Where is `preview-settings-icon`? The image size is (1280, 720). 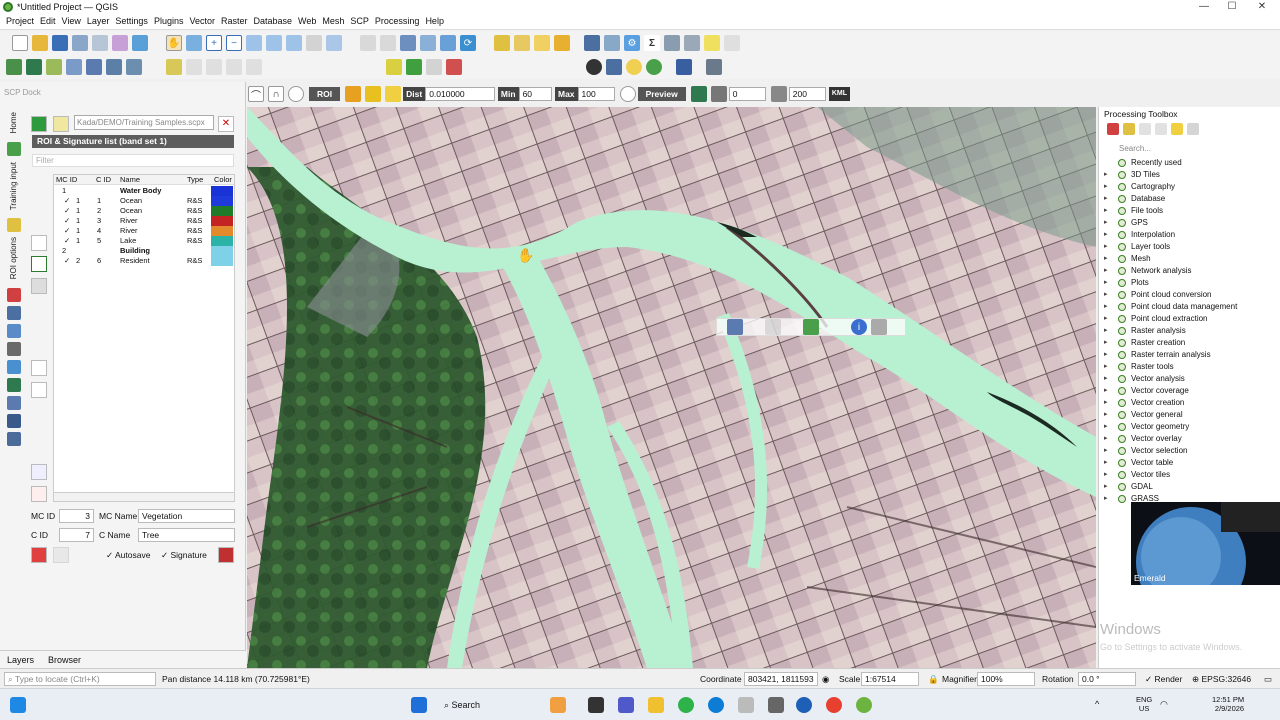 preview-settings-icon is located at coordinates (698, 94).